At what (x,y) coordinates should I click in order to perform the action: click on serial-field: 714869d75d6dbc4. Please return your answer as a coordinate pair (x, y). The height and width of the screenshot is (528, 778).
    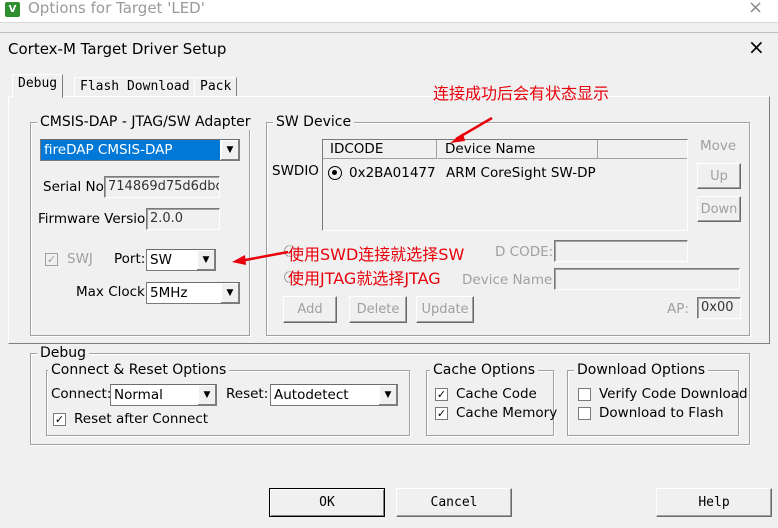
    Looking at the image, I should click on (162, 187).